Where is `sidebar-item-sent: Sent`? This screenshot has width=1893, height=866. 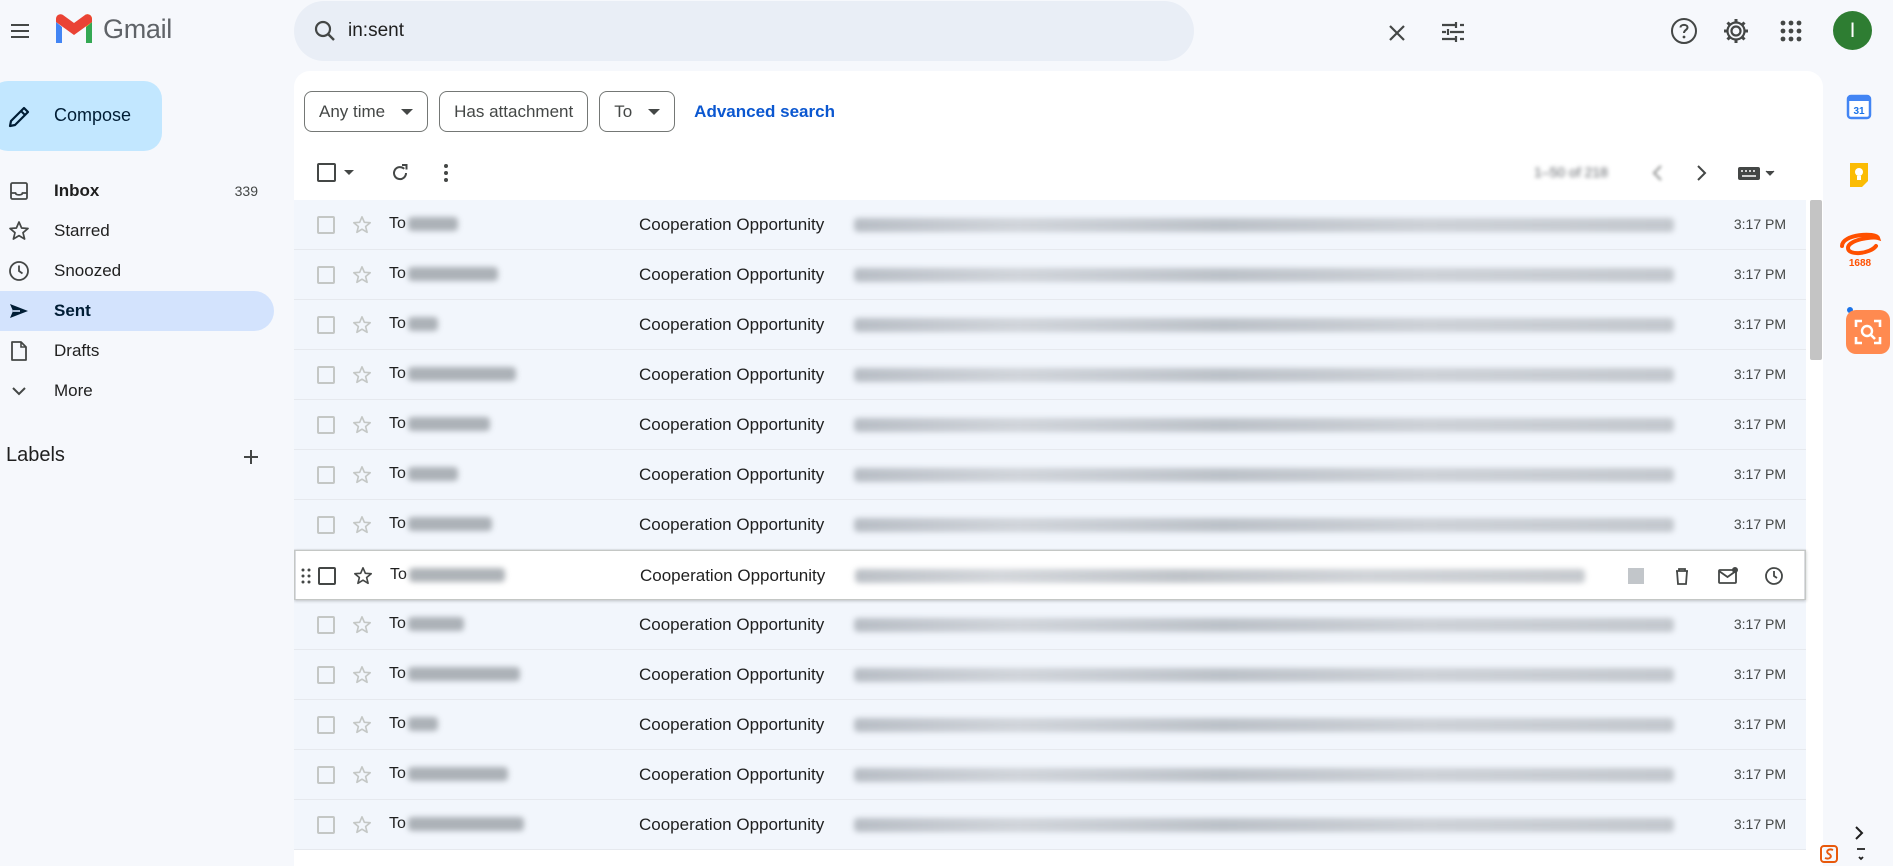
sidebar-item-sent: Sent is located at coordinates (137, 311).